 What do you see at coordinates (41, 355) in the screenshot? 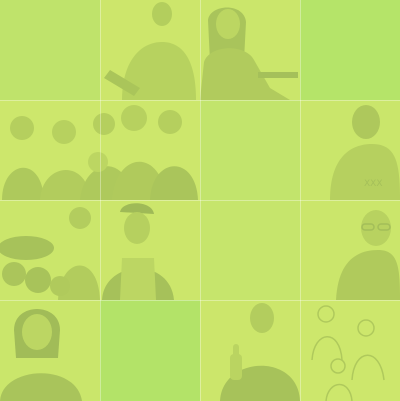
I see `woman-portrait-image` at bounding box center [41, 355].